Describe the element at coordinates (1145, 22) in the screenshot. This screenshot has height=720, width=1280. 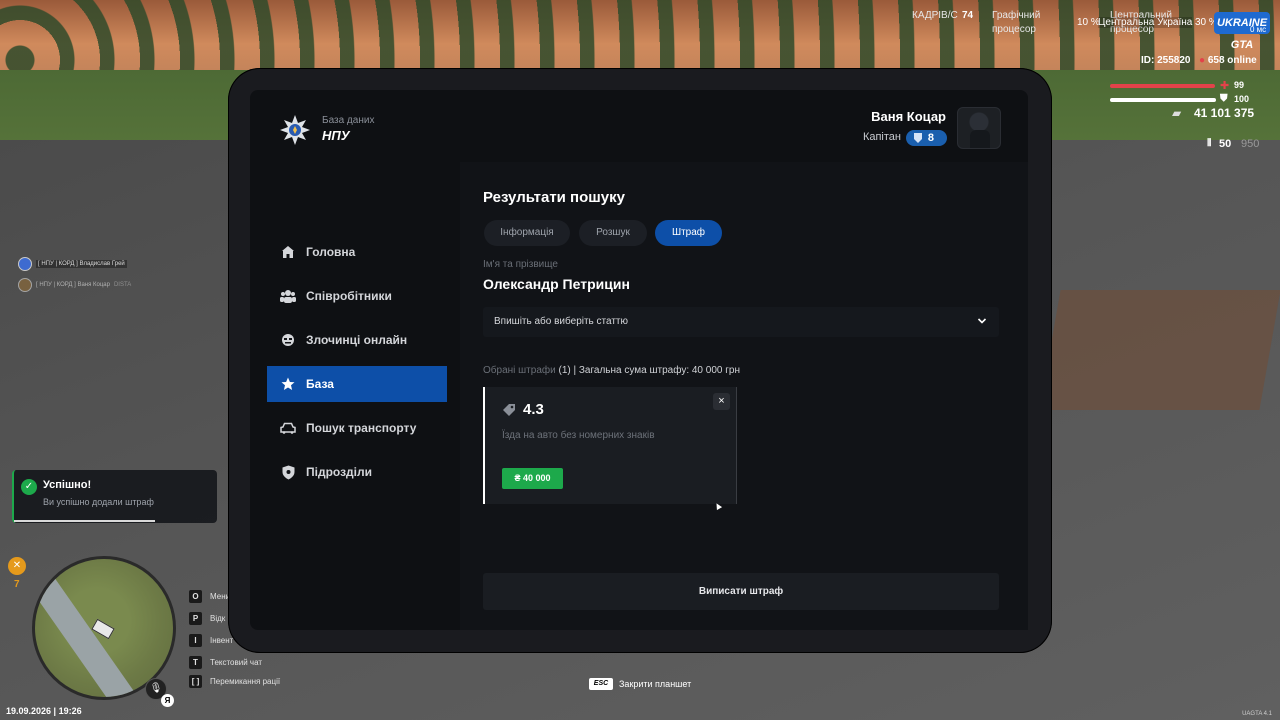
I see `server-name: Центральна Україна` at that location.